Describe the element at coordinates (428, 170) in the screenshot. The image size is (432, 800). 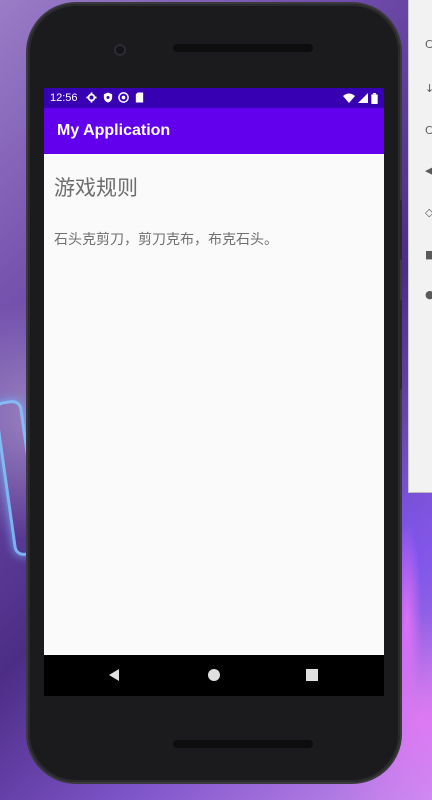
I see `panel-back-icon: ◀` at that location.